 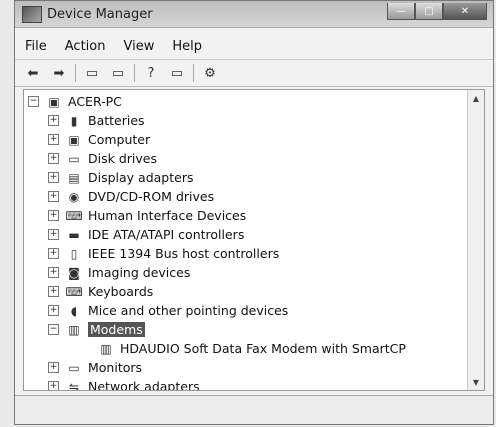 I want to click on tree-item-label: Disk drives, so click(x=122, y=158).